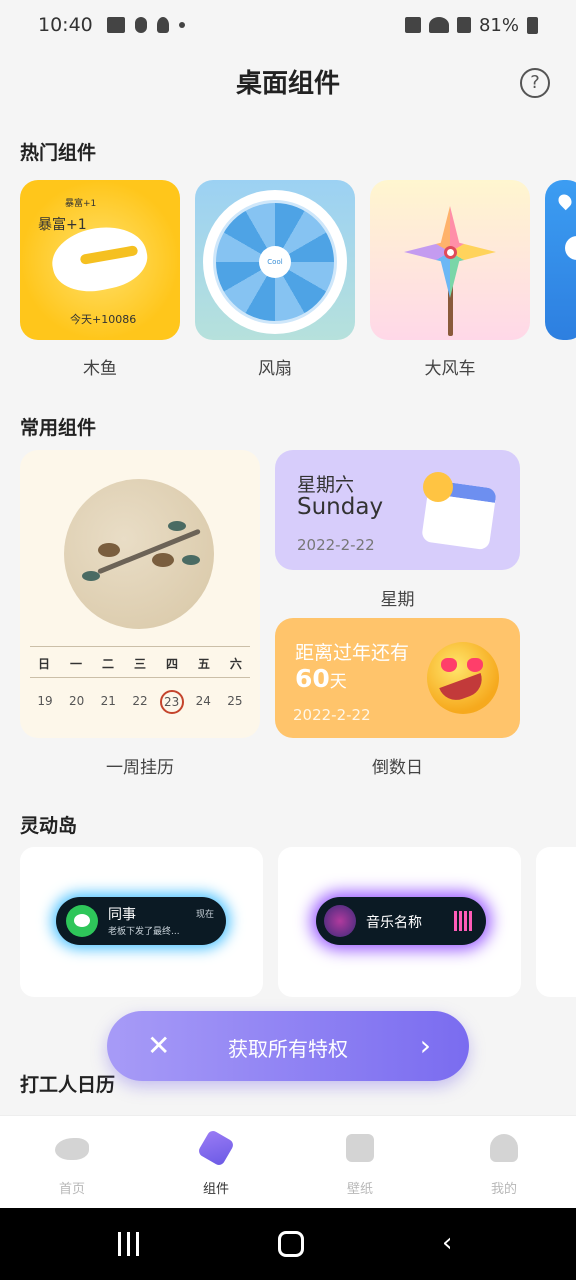 The width and height of the screenshot is (576, 1280). What do you see at coordinates (216, 1162) in the screenshot?
I see `tab-widgets: 组件` at bounding box center [216, 1162].